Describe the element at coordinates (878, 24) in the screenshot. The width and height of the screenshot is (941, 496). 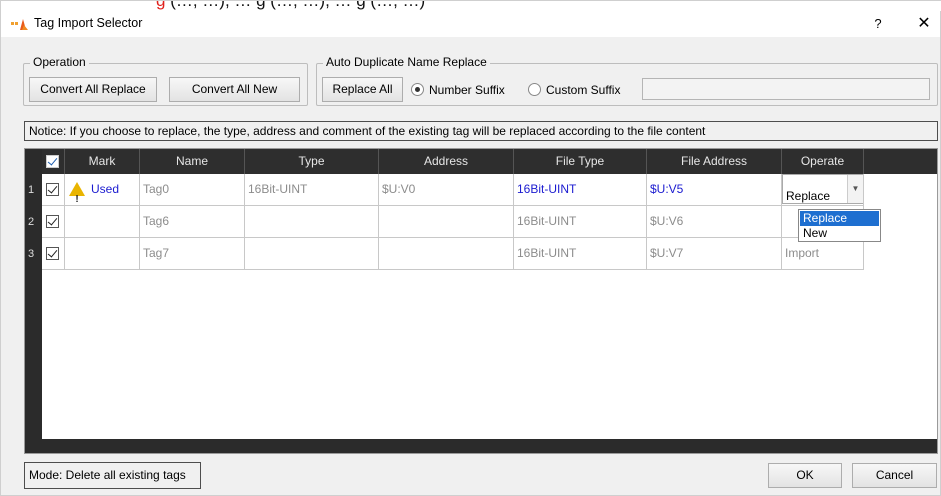
I see `help-button: ?` at that location.